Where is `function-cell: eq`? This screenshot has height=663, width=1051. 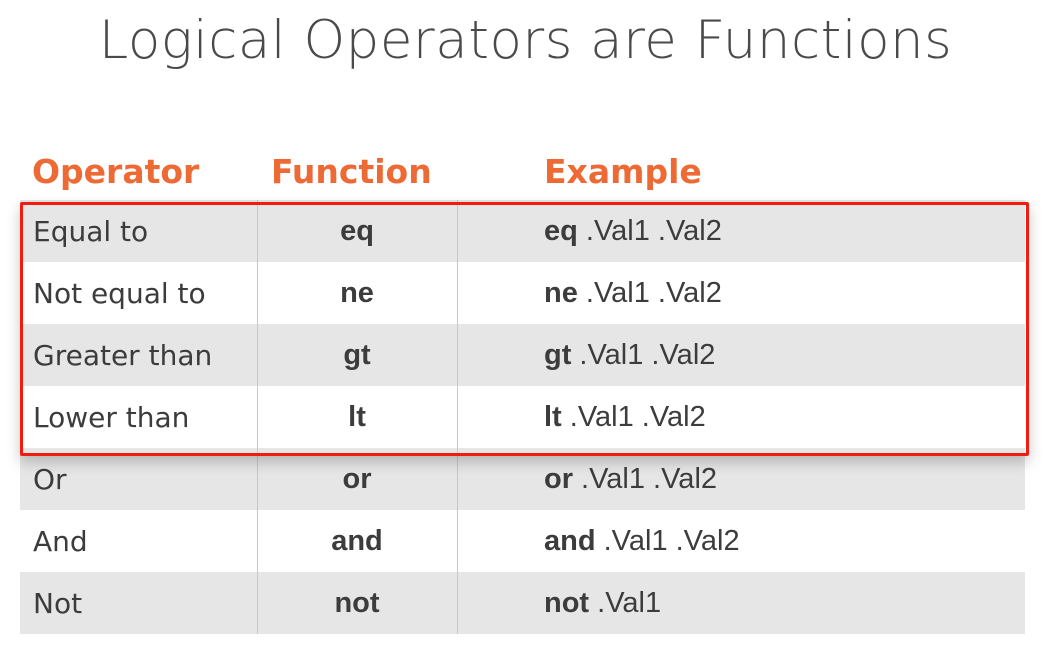
function-cell: eq is located at coordinates (357, 230).